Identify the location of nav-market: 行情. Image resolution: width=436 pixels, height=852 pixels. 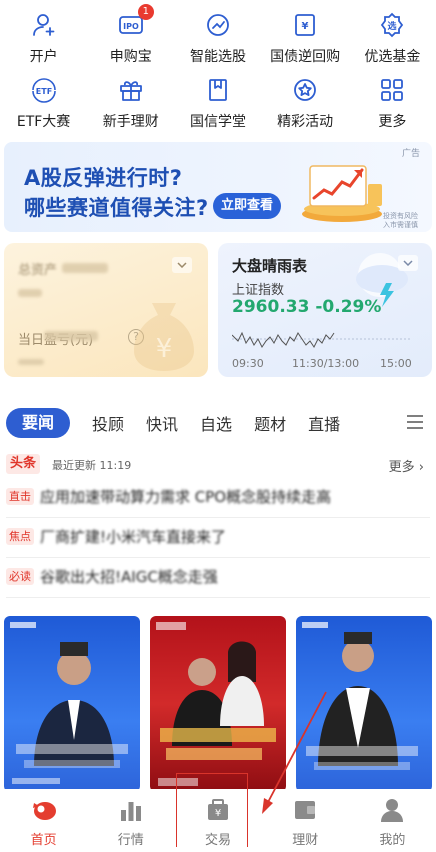
(130, 820).